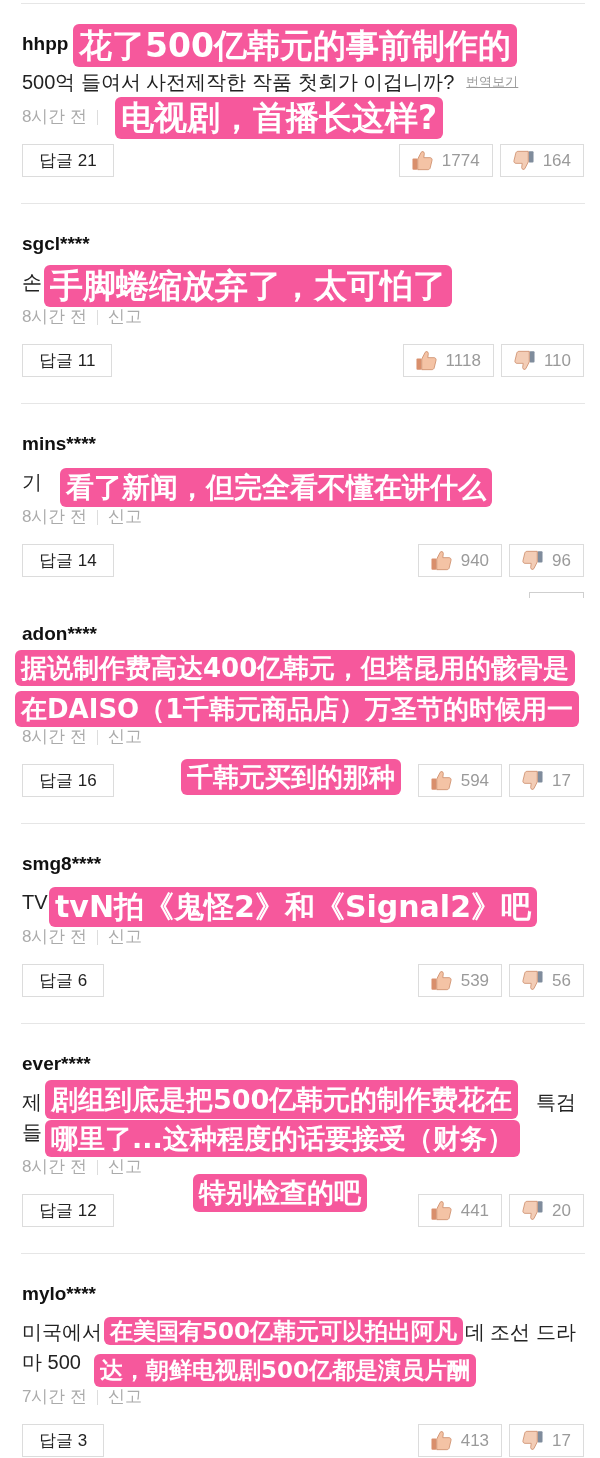 The width and height of the screenshot is (600, 1458). Describe the element at coordinates (55, 1397) in the screenshot. I see `comment-time: 7시간 전` at that location.